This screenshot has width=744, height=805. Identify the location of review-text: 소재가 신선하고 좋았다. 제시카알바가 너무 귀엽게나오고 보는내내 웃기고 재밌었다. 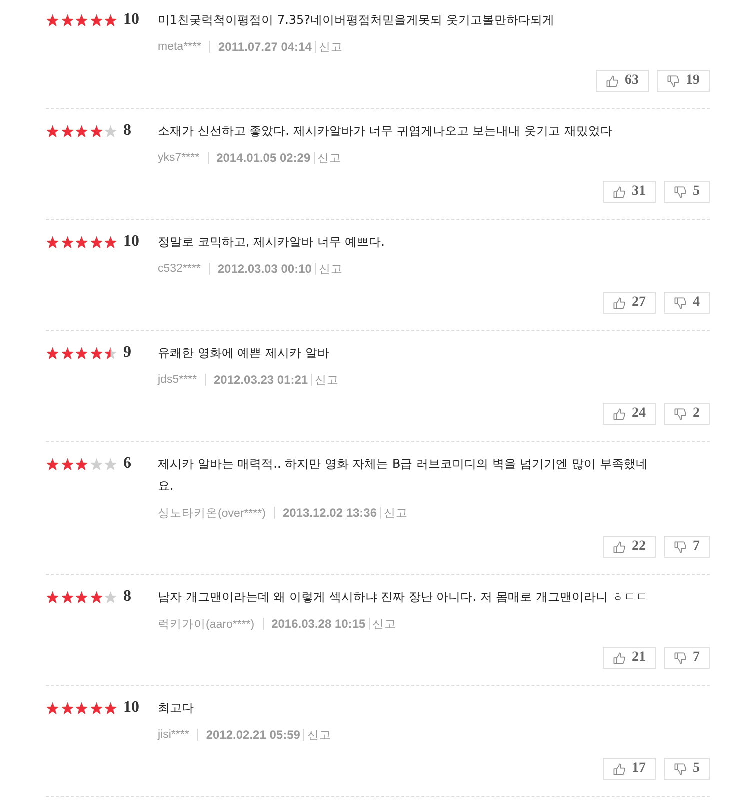
(386, 131).